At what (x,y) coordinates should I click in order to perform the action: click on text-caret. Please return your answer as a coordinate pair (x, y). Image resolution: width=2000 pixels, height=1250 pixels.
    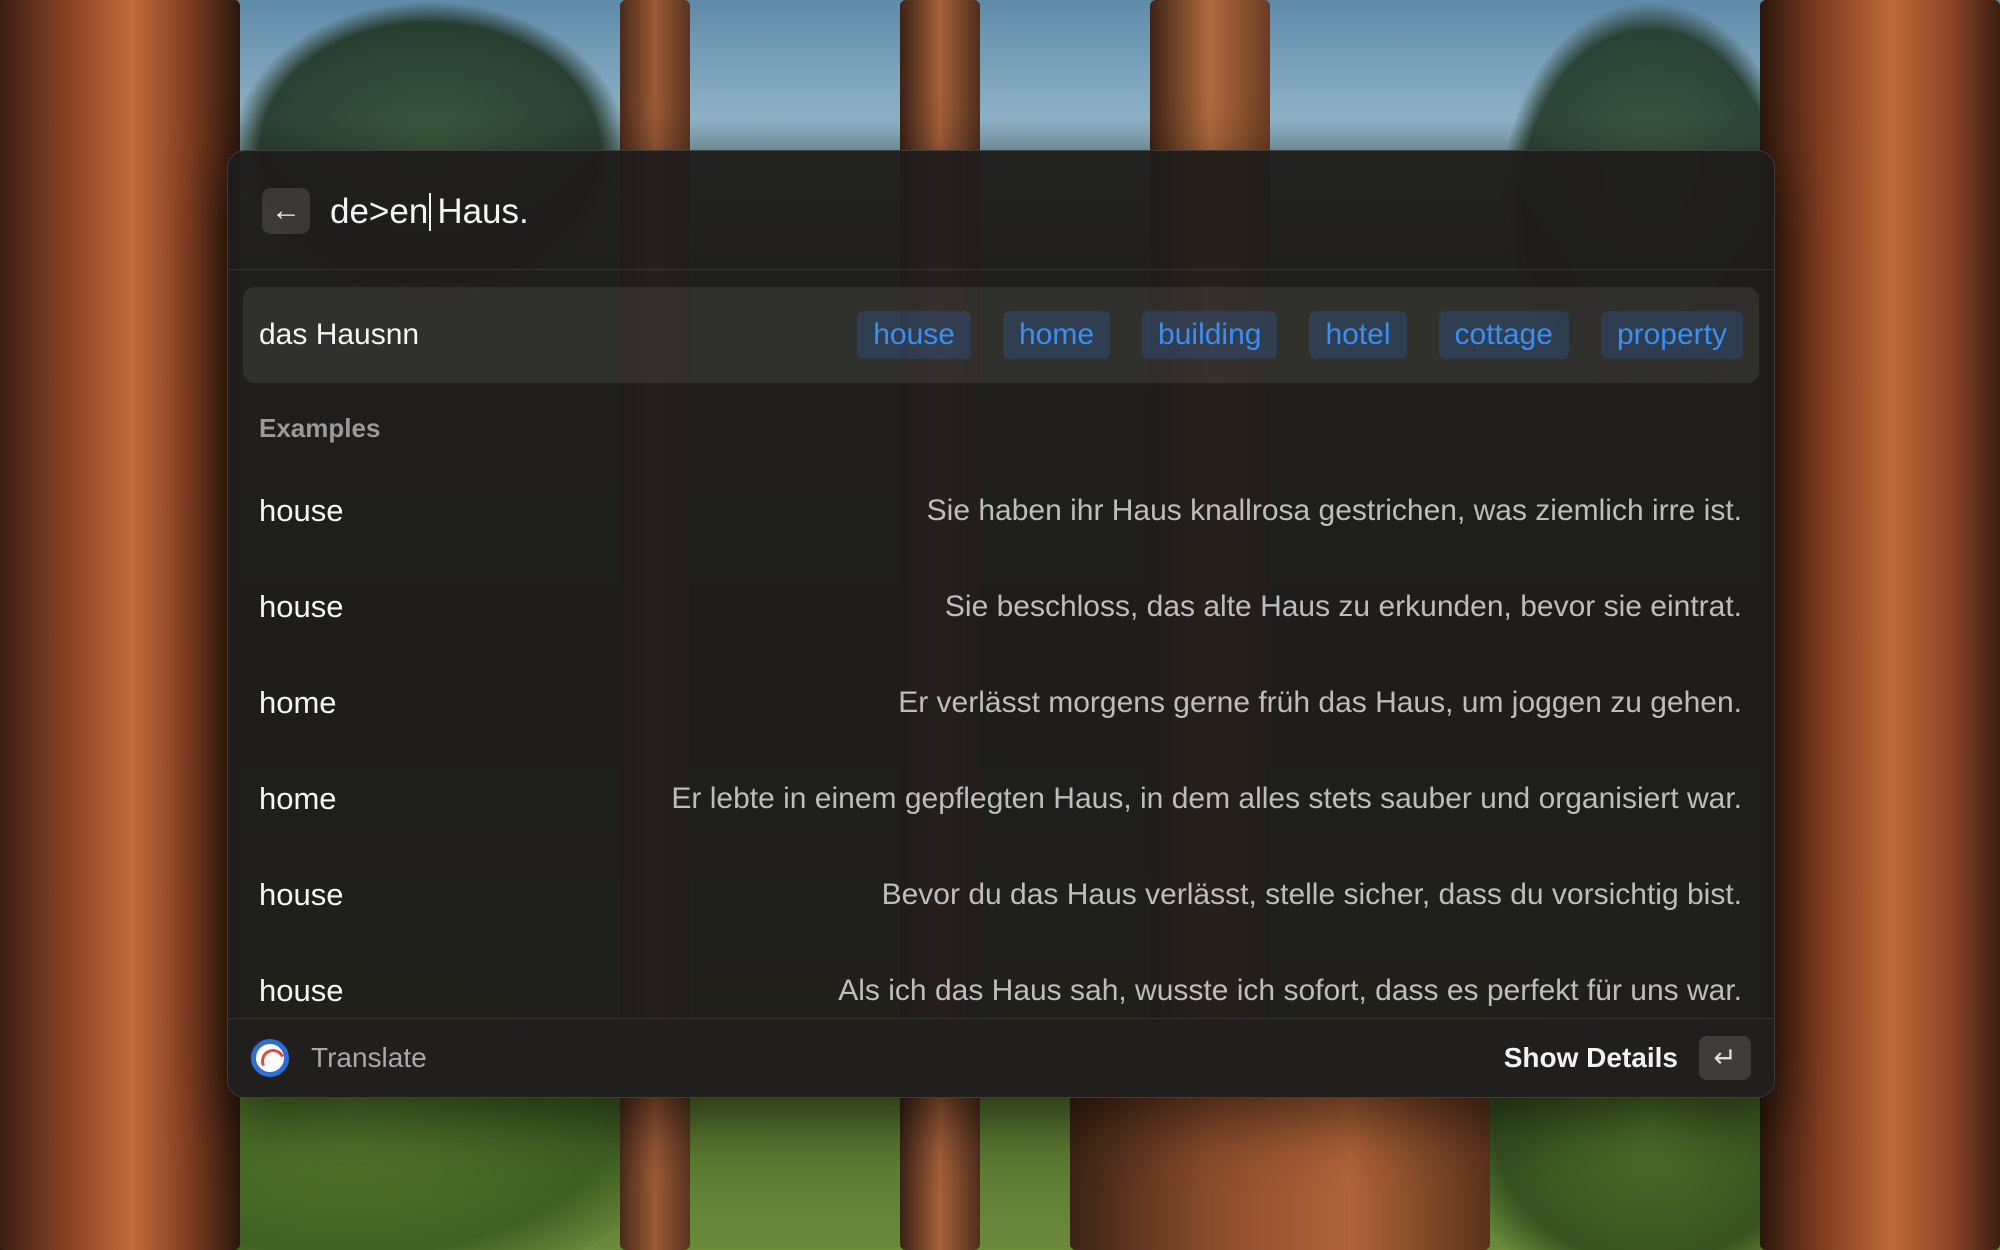
    Looking at the image, I should click on (430, 212).